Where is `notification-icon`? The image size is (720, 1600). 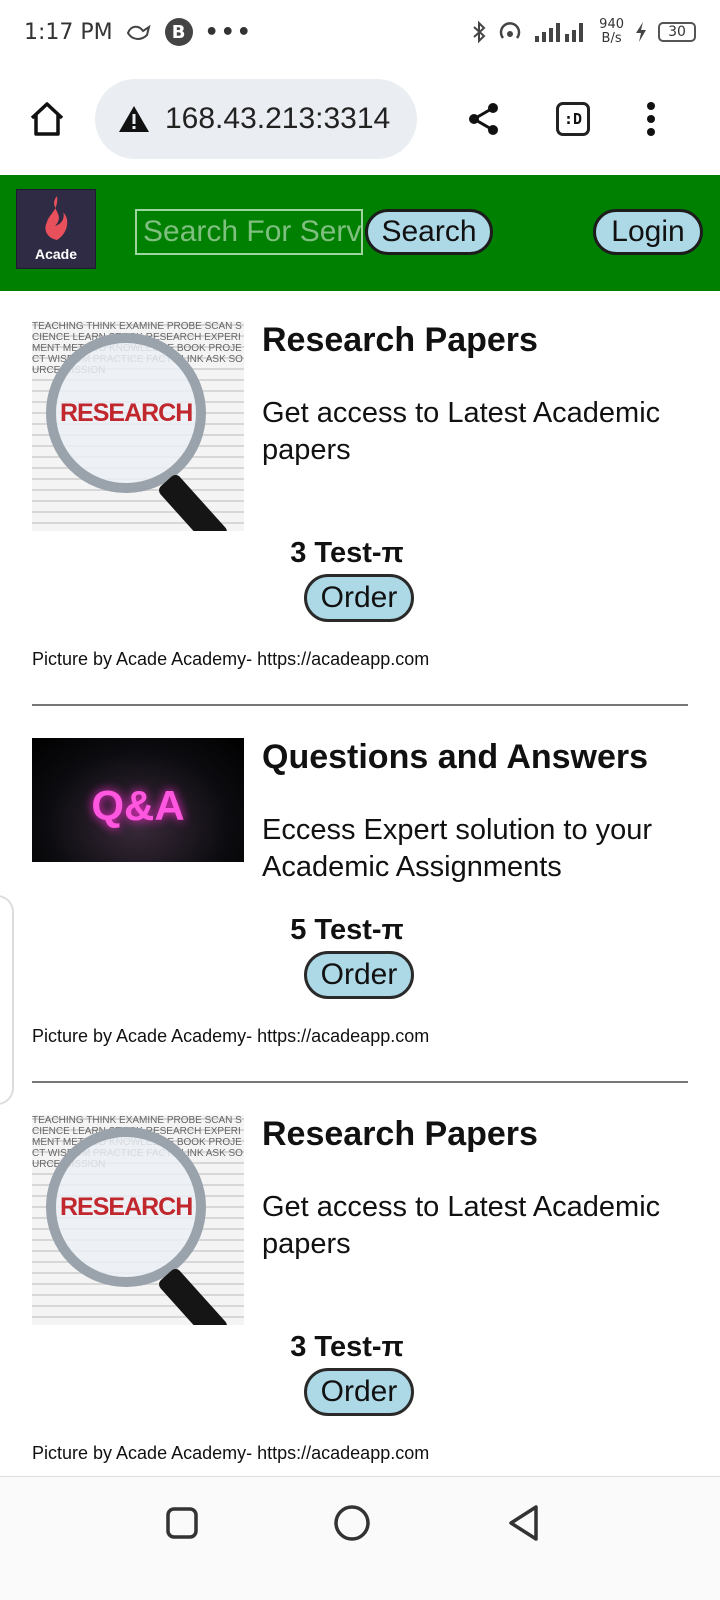
notification-icon is located at coordinates (138, 32).